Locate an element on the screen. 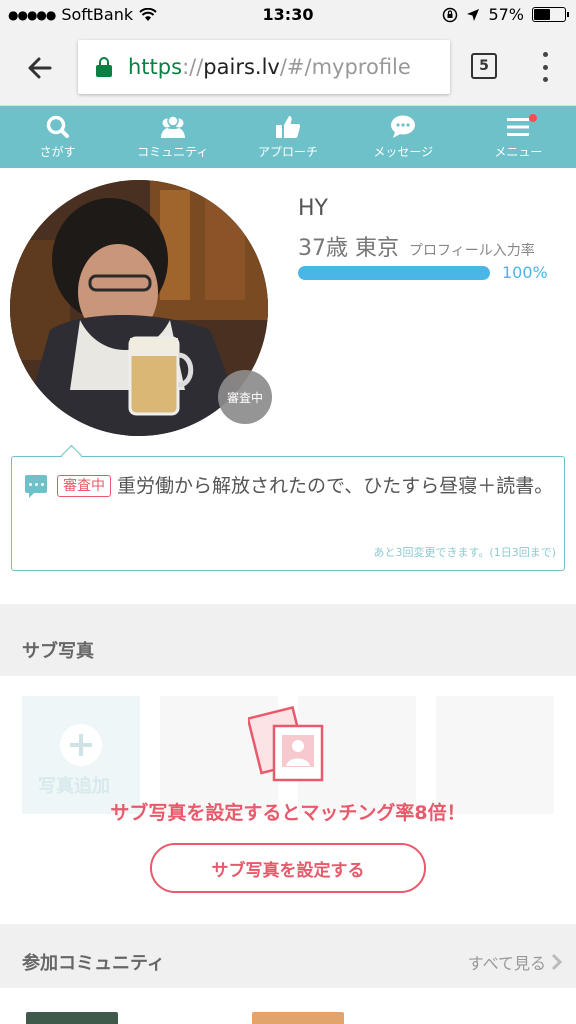  sub-photo-promo: サブ写真を設定するとマッチング率8倍！ is located at coordinates (288, 813).